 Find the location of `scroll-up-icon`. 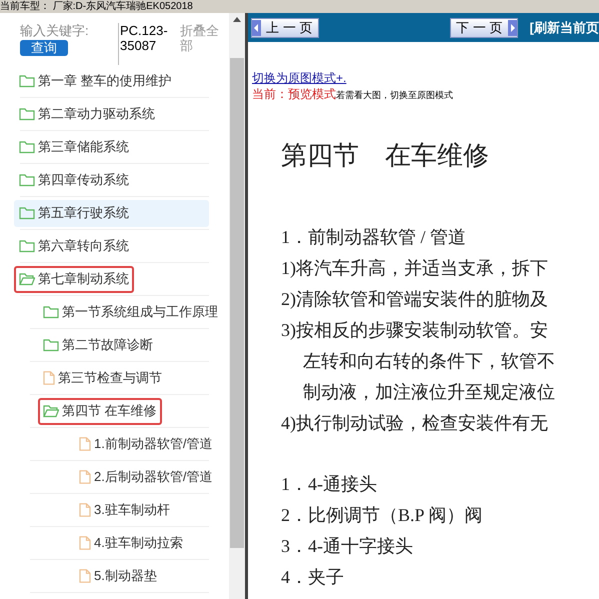

scroll-up-icon is located at coordinates (237, 19).